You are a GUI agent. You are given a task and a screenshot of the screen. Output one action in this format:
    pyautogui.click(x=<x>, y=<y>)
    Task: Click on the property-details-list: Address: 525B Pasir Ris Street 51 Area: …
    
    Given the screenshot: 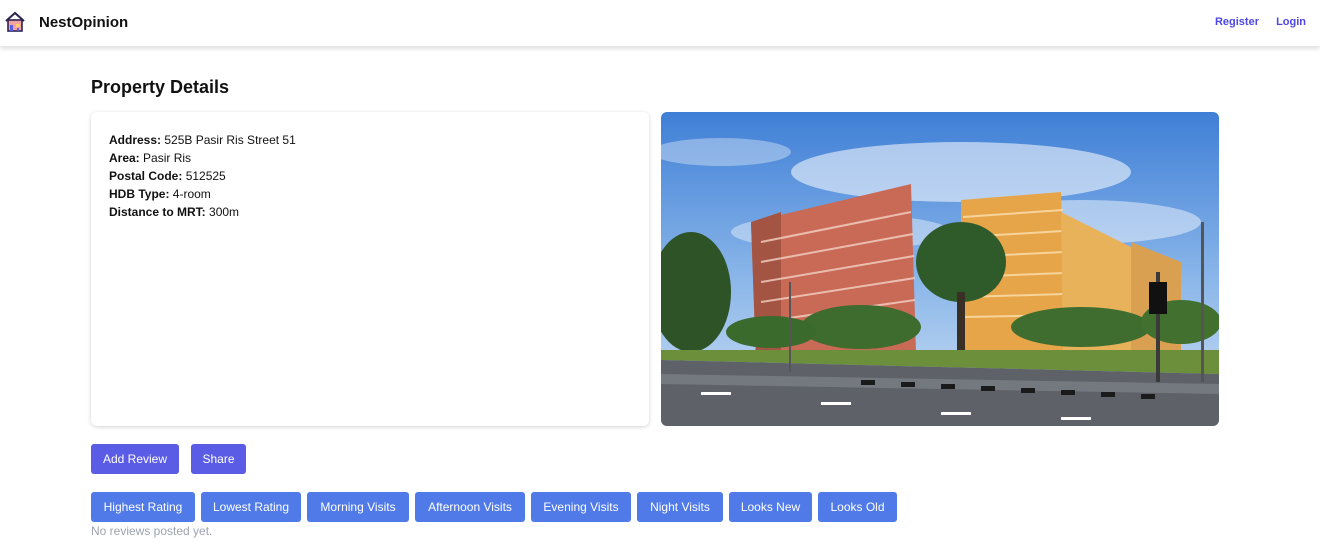 What is the action you would take?
    pyautogui.click(x=202, y=176)
    